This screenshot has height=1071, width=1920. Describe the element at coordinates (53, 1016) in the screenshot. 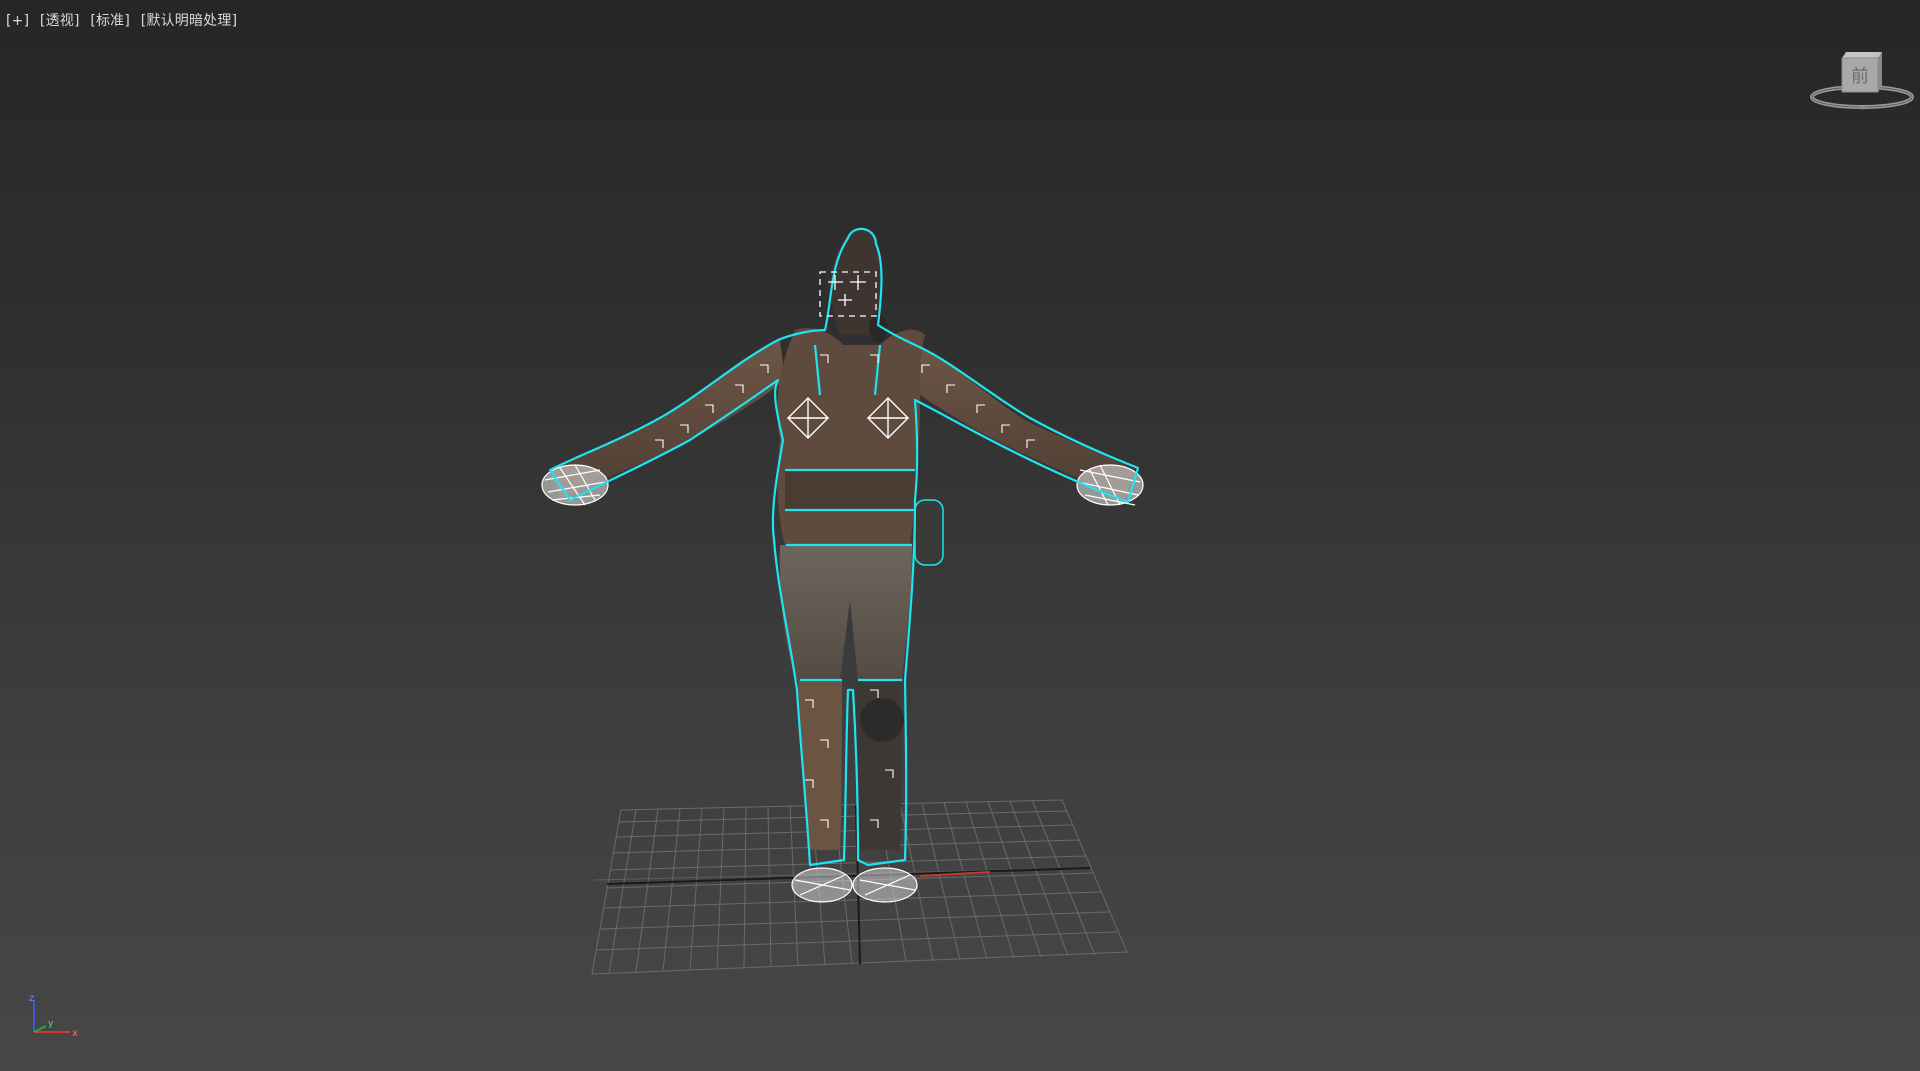

I see `axis-tripod: z x y` at that location.